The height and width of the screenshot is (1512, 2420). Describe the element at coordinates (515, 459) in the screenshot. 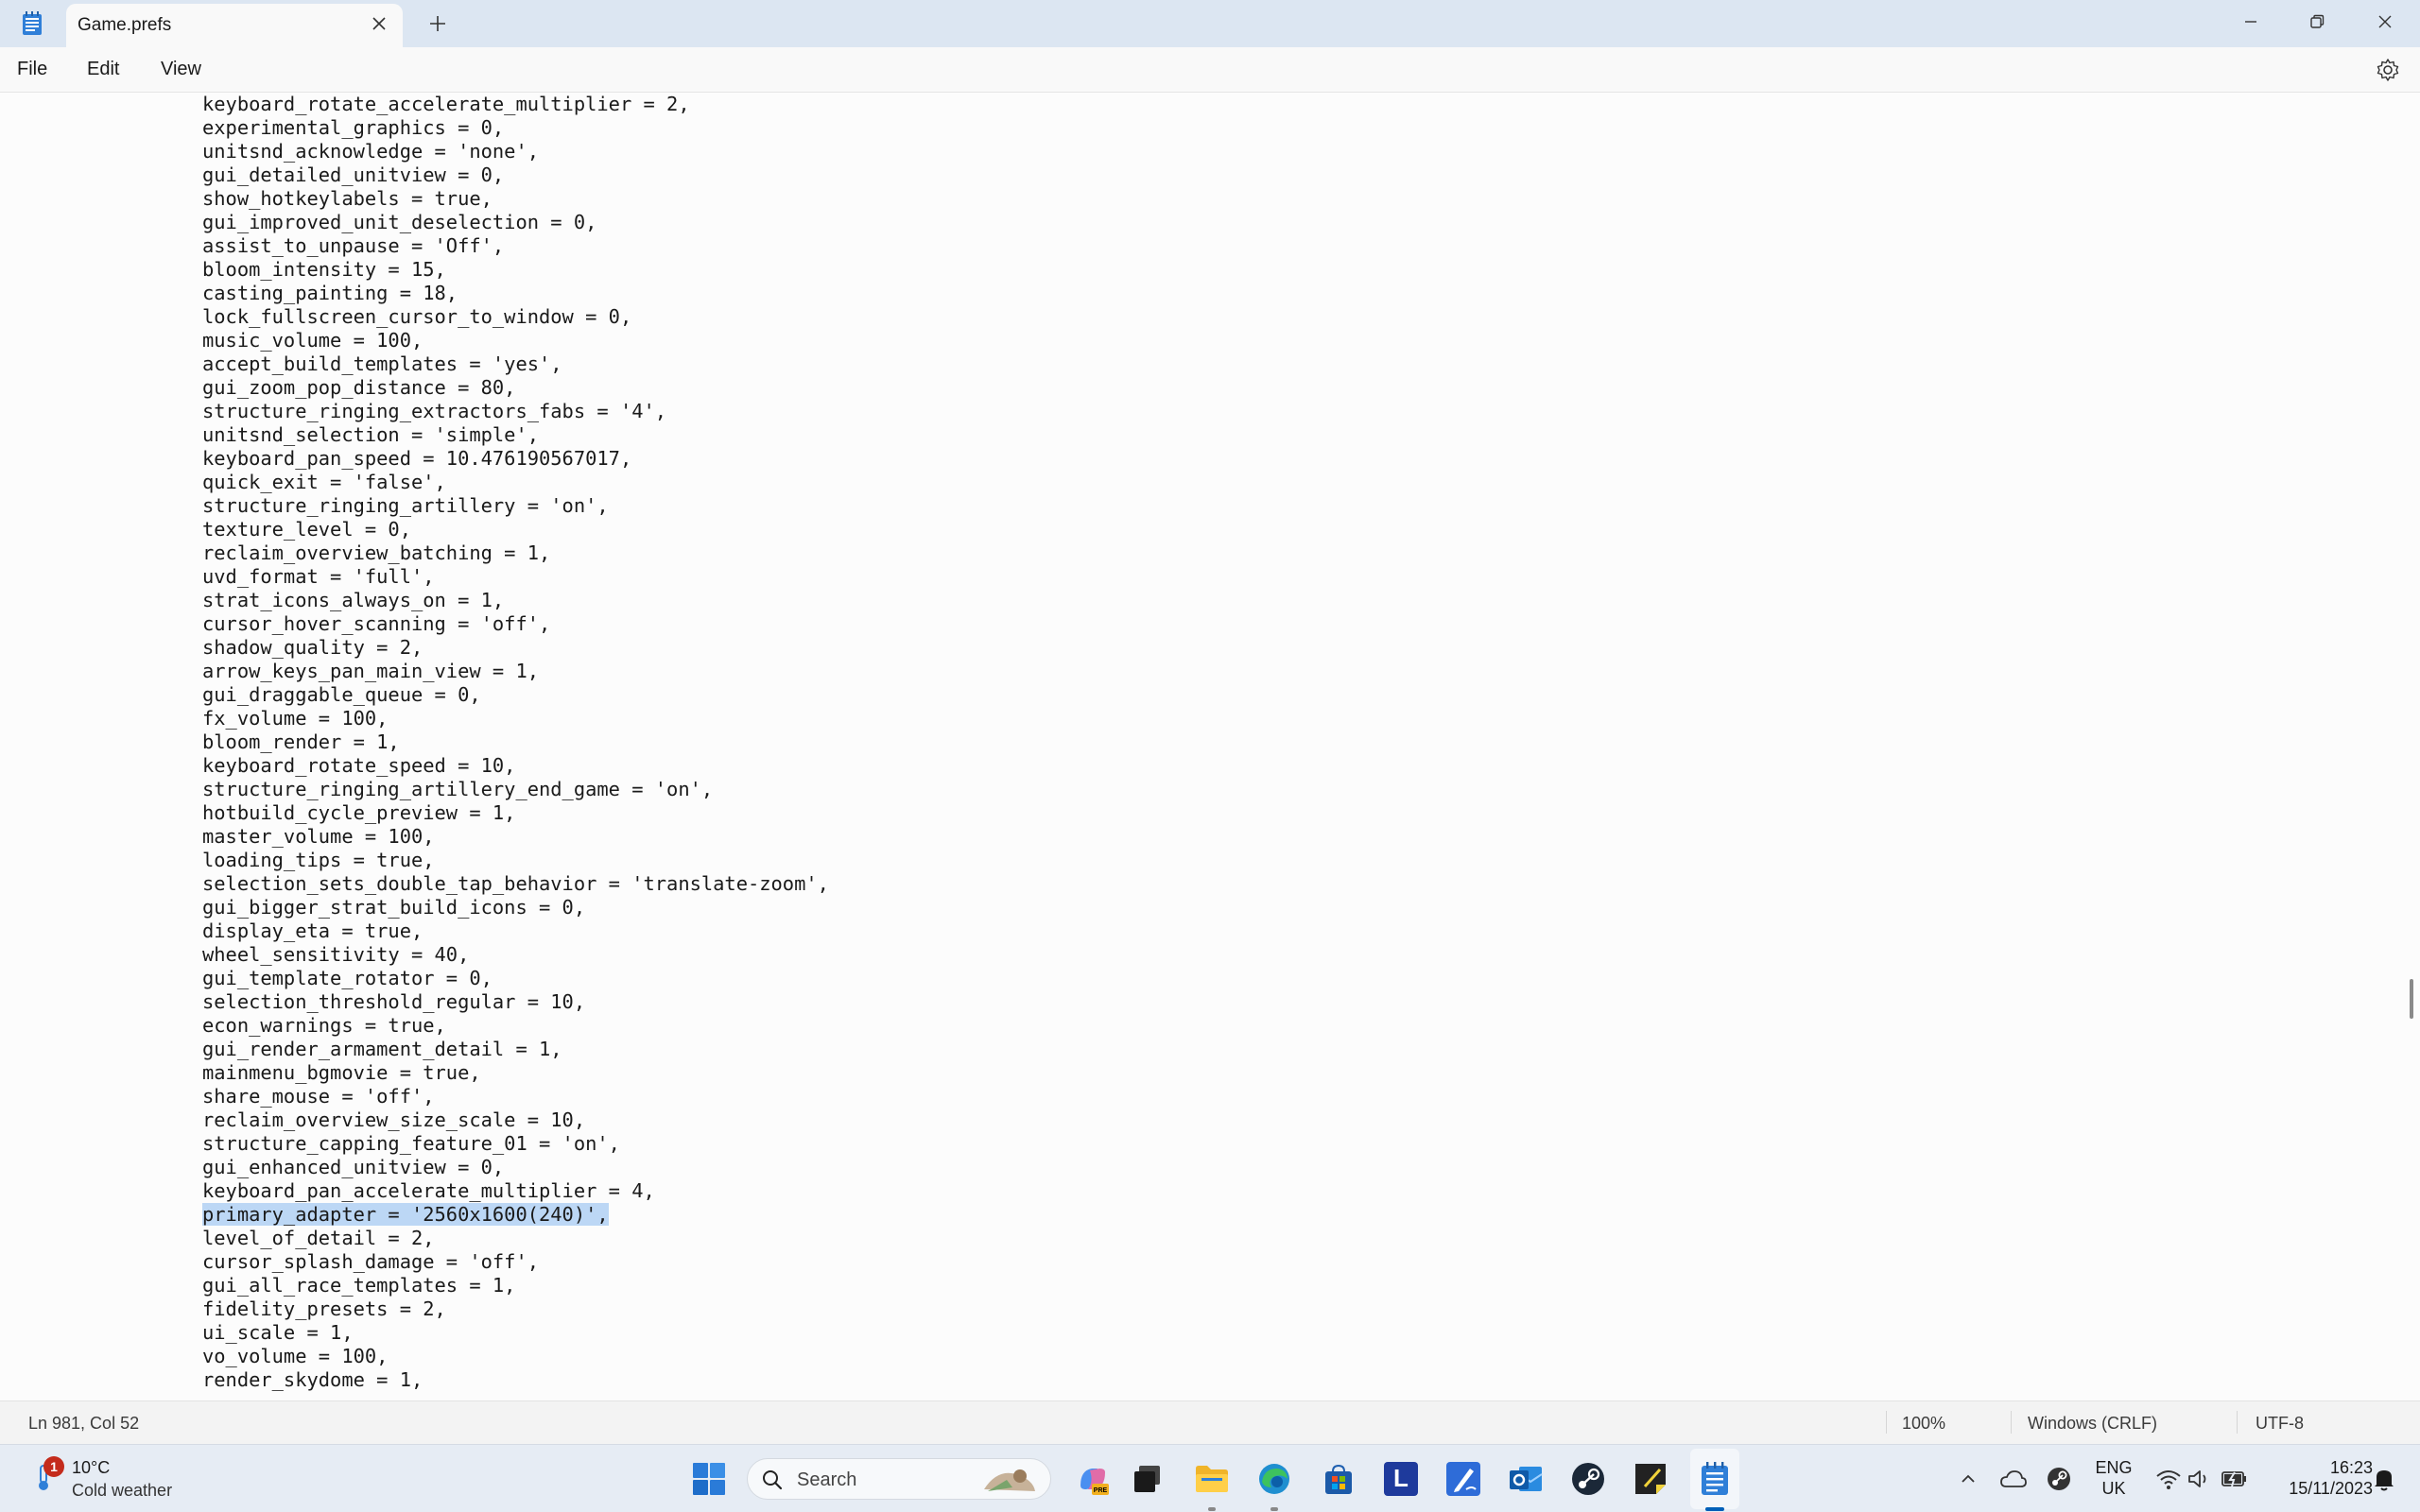

I see `code-line: keyboard_pan_speed = 10.476190567017,` at that location.